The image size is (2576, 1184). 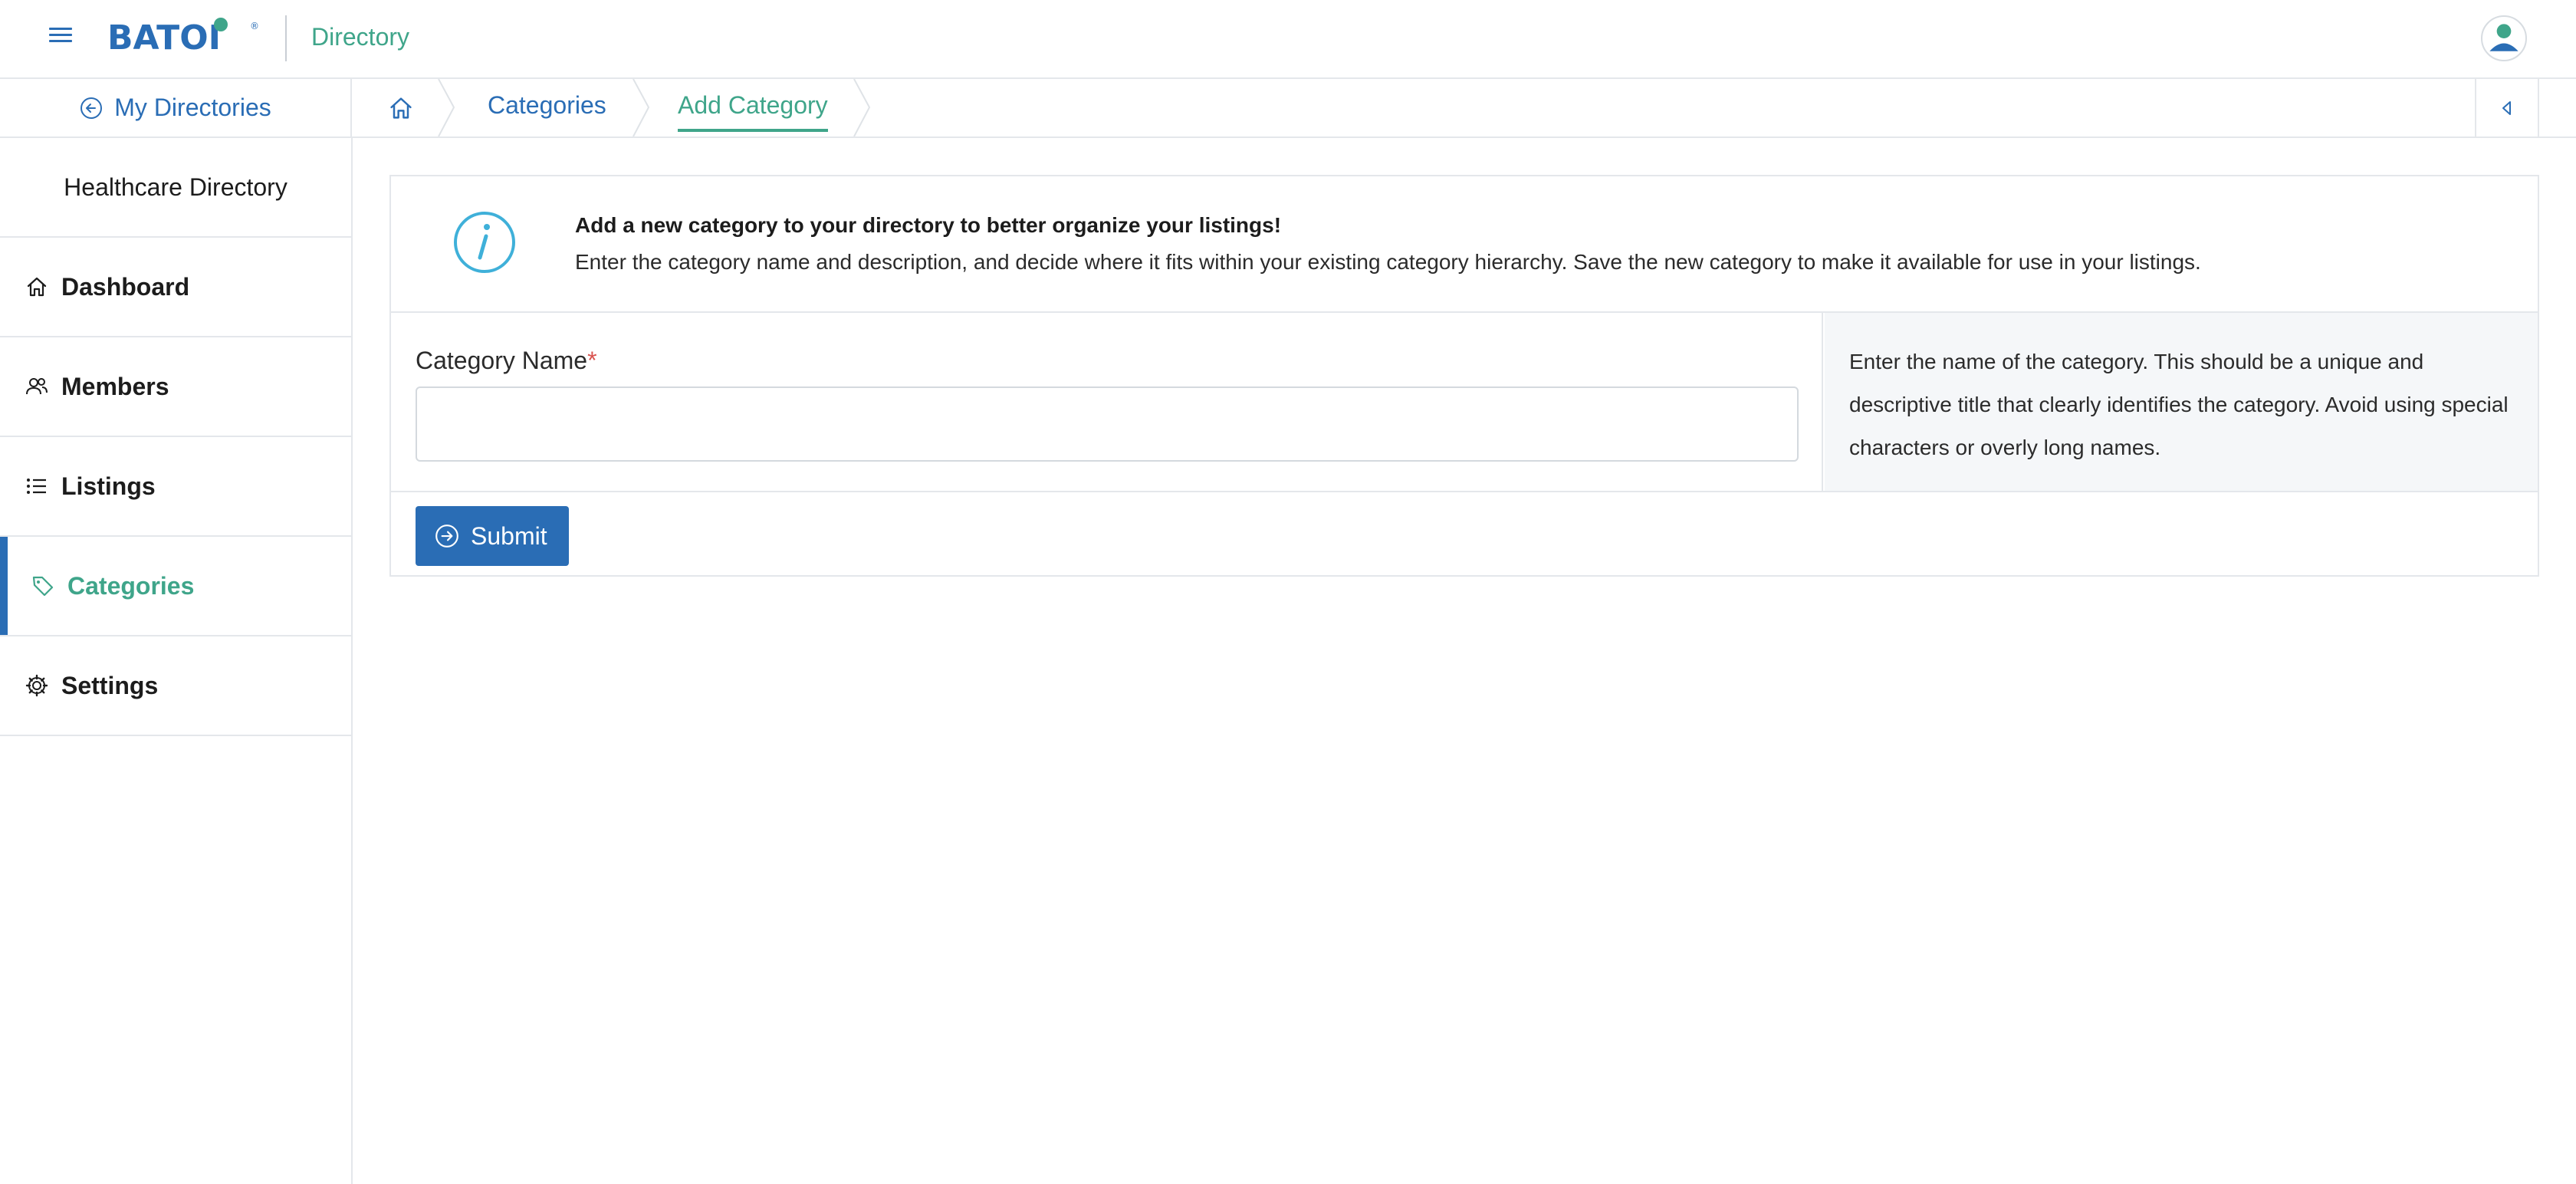 I want to click on hamburger-icon, so click(x=61, y=38).